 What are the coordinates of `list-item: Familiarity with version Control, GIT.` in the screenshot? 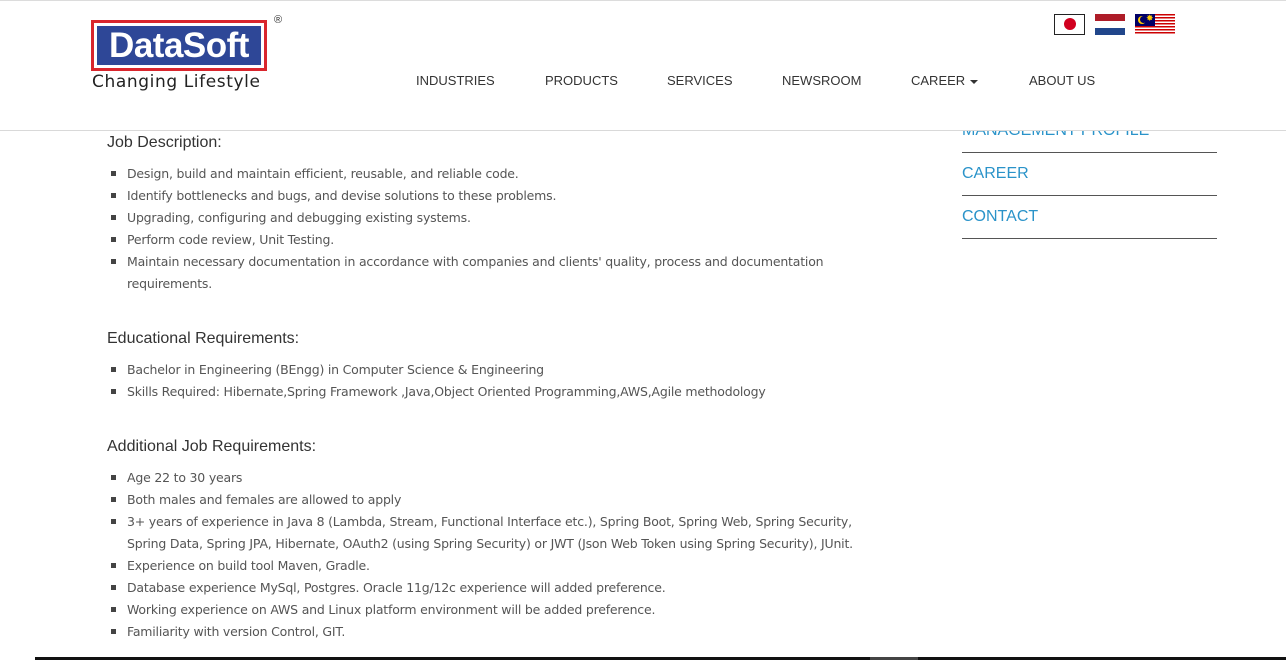 It's located at (507, 632).